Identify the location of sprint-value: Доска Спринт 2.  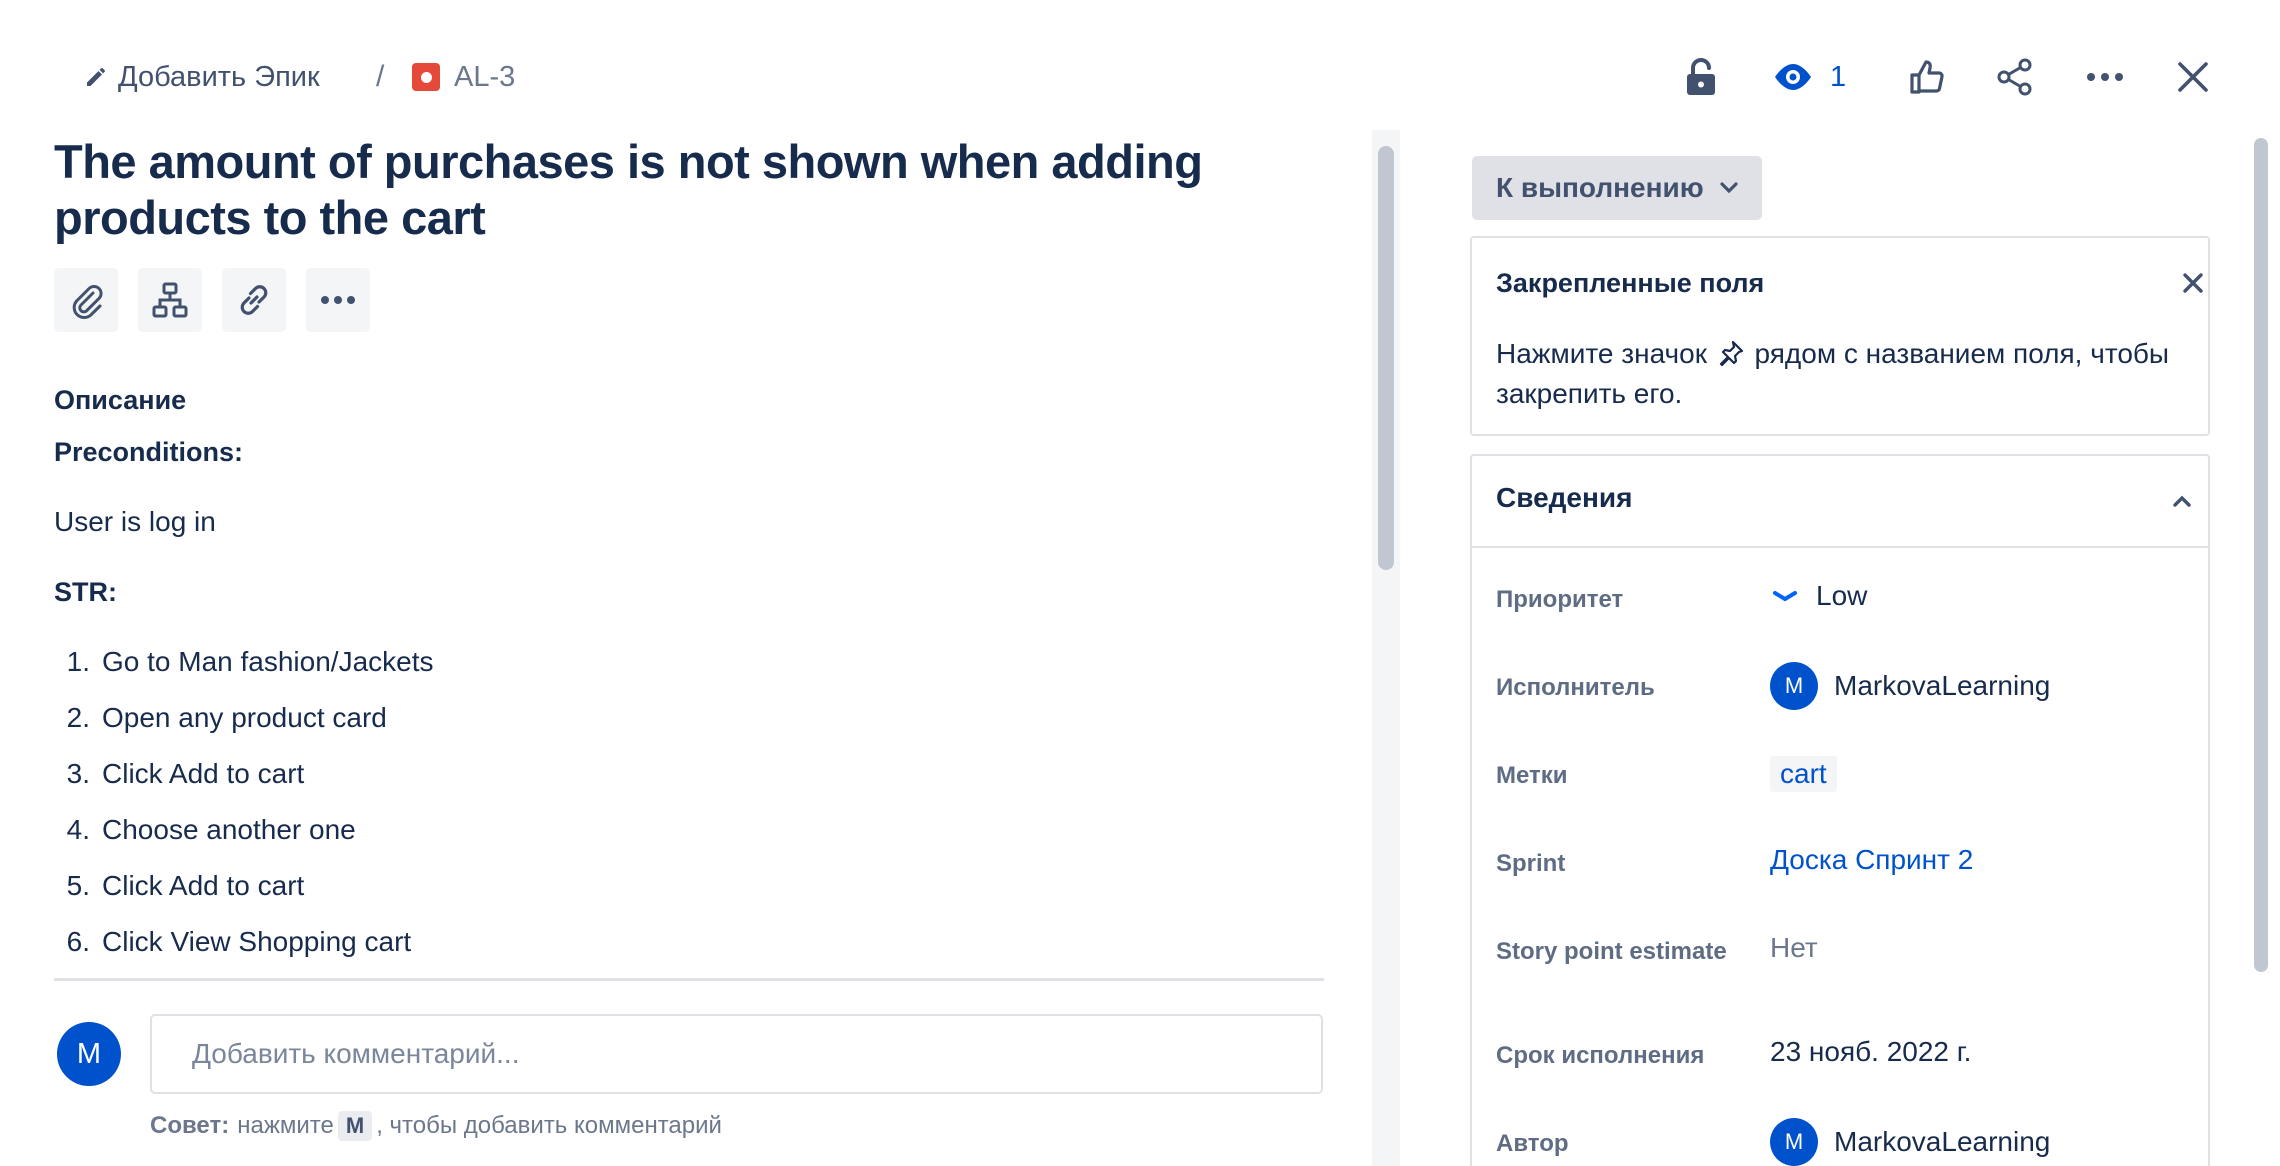
(1871, 860).